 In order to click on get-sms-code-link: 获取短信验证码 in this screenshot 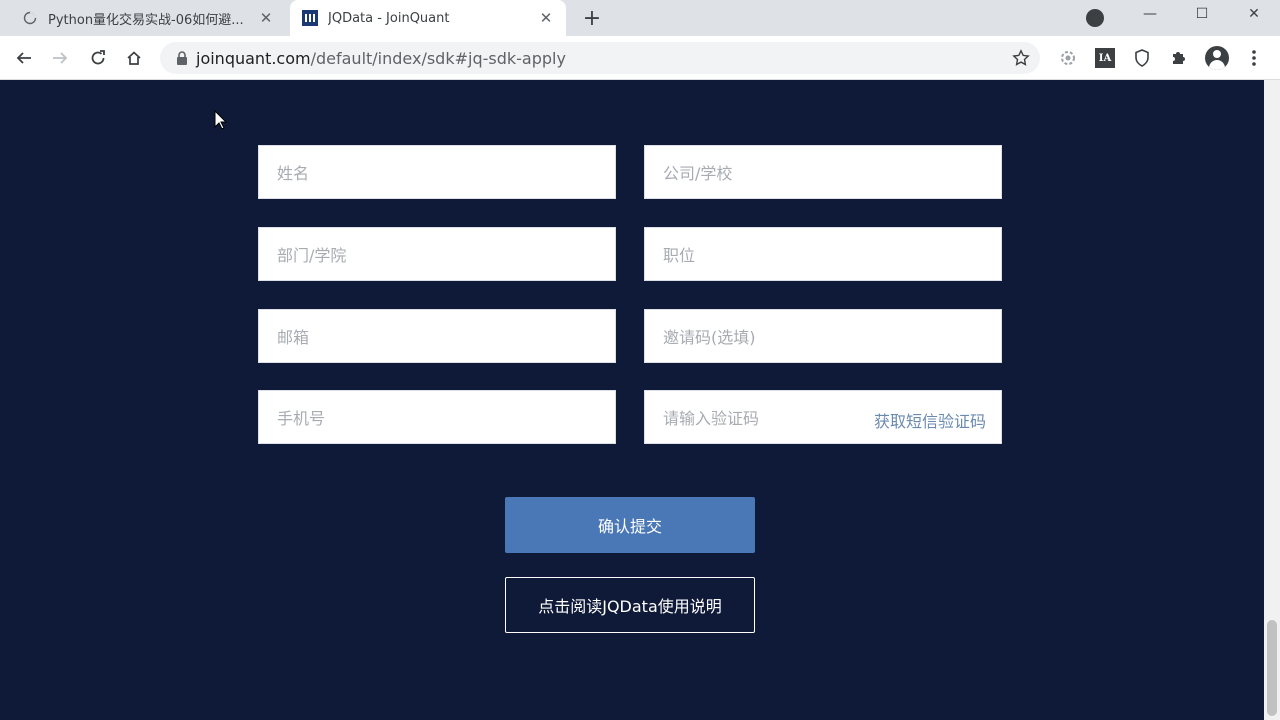, I will do `click(930, 420)`.